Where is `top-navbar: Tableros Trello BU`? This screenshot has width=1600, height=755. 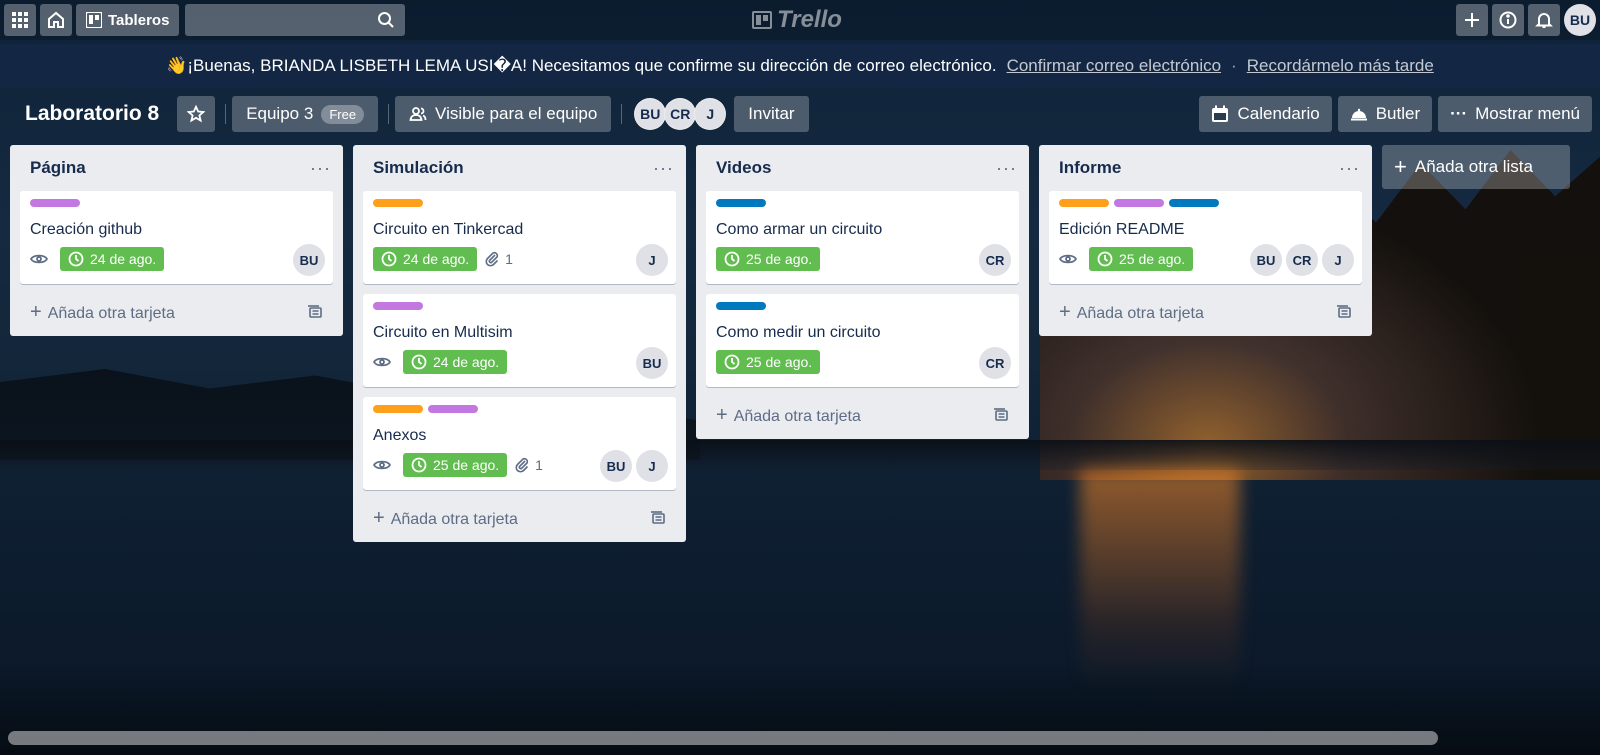
top-navbar: Tableros Trello BU is located at coordinates (800, 20).